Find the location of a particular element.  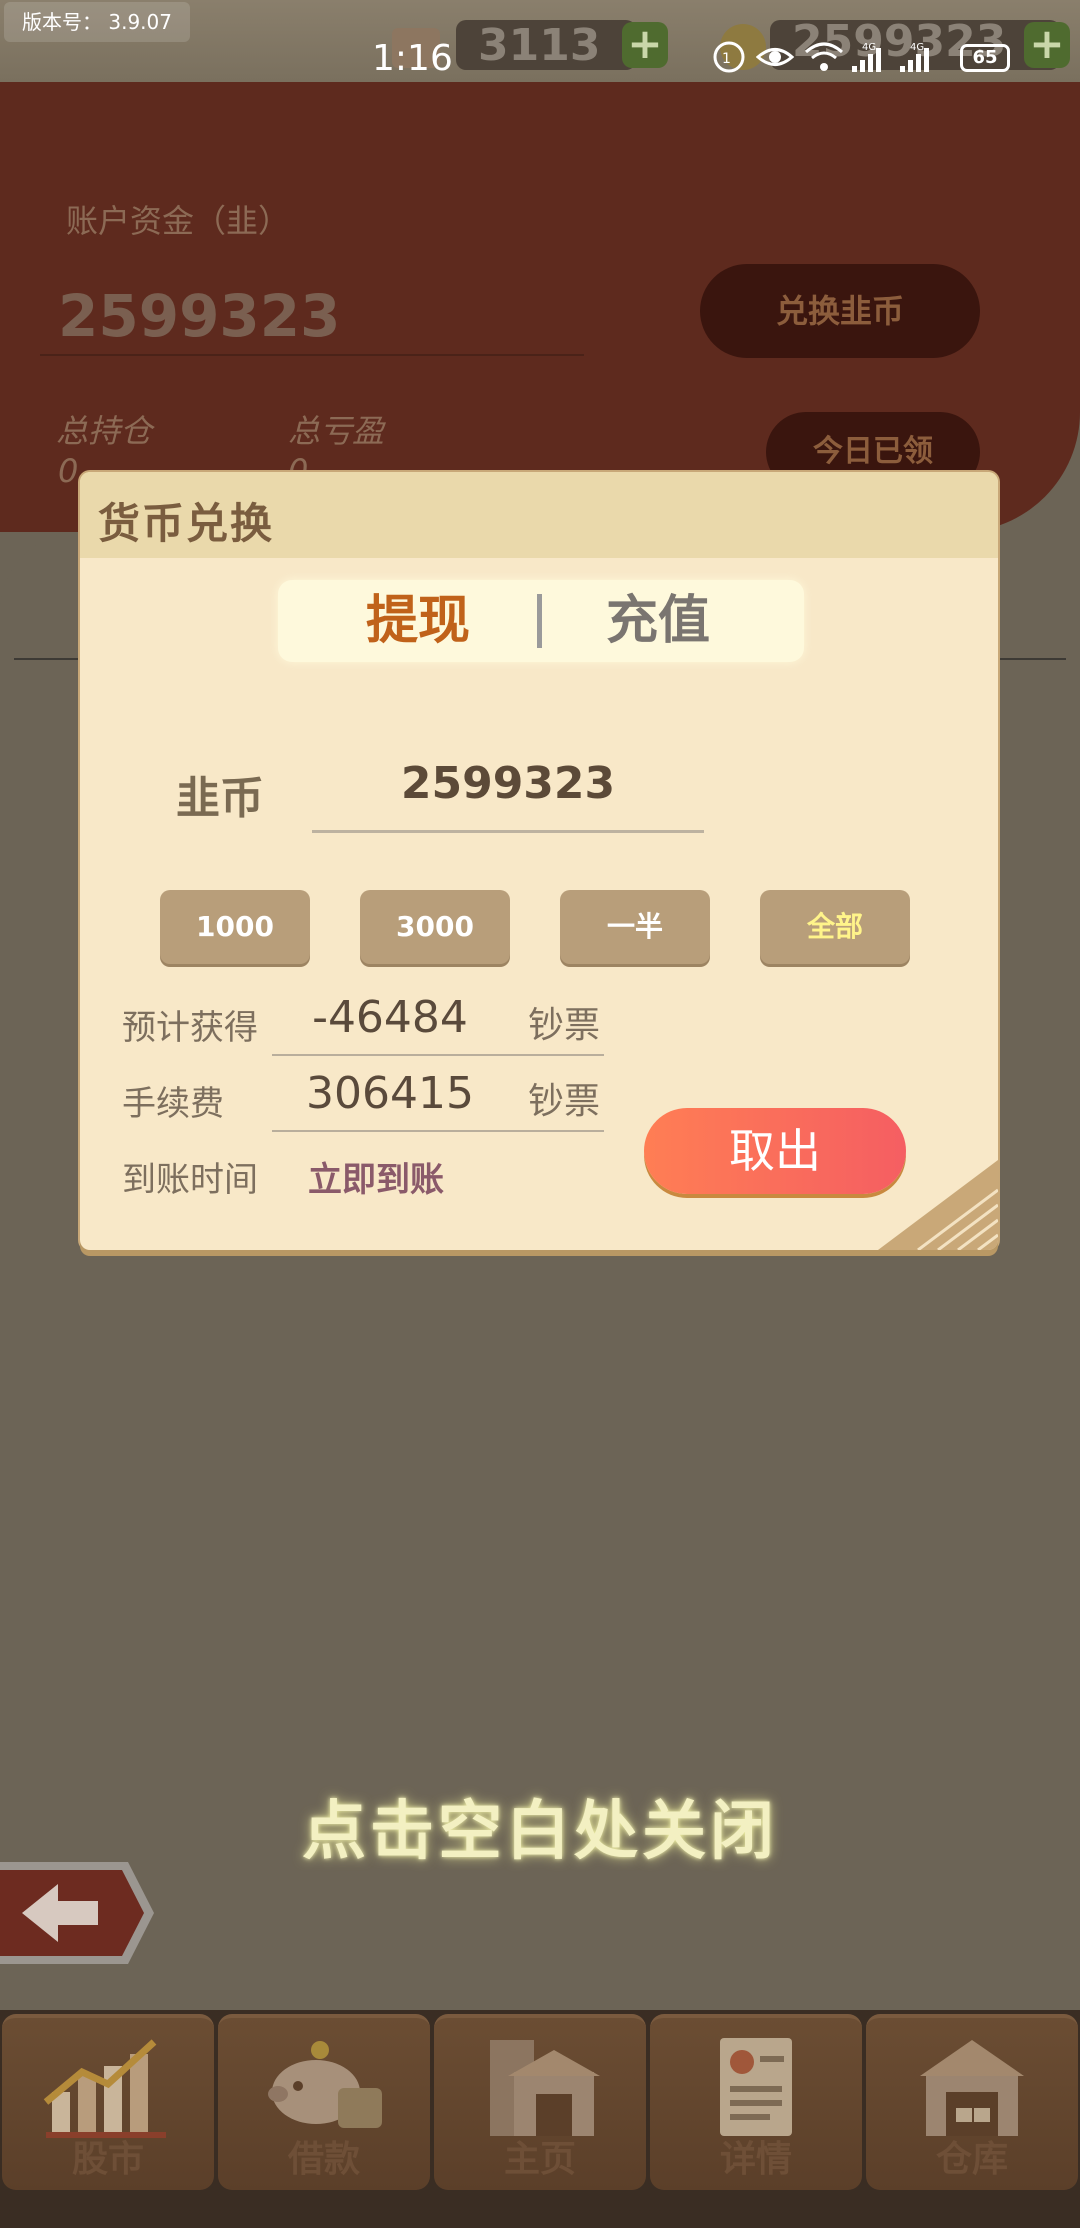

nav-tab-home: 主页 is located at coordinates (540, 2102).